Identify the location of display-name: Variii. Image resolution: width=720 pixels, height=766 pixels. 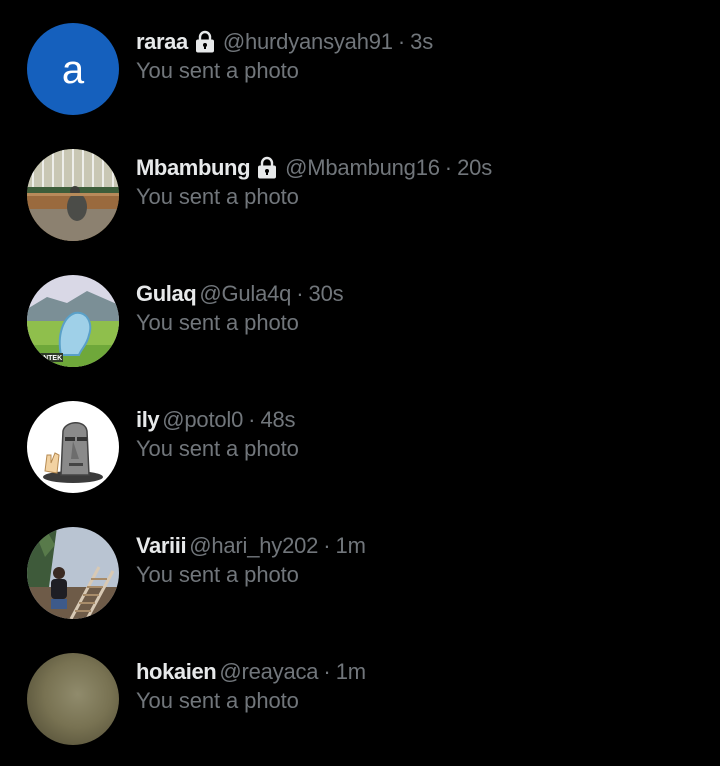
(161, 545).